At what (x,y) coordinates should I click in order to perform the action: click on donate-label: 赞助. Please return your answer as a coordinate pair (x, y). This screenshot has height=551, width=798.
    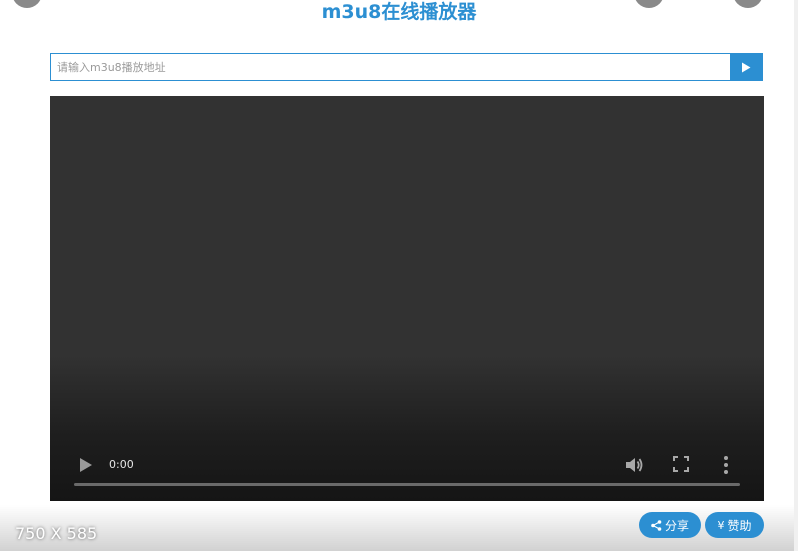
    Looking at the image, I should click on (739, 525).